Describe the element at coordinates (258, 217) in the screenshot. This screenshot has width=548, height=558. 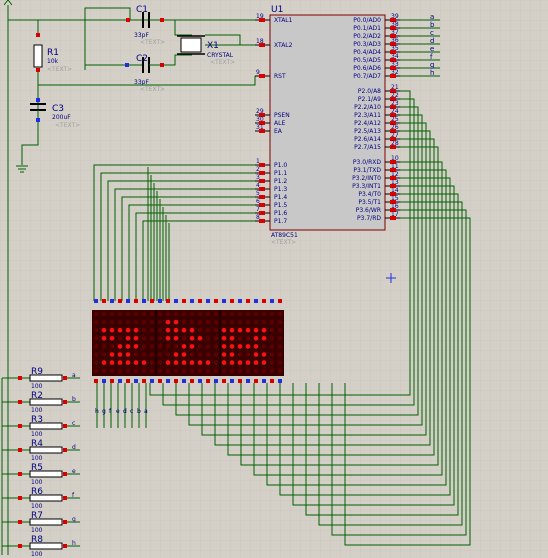
I see `u1-pin-number: 8` at that location.